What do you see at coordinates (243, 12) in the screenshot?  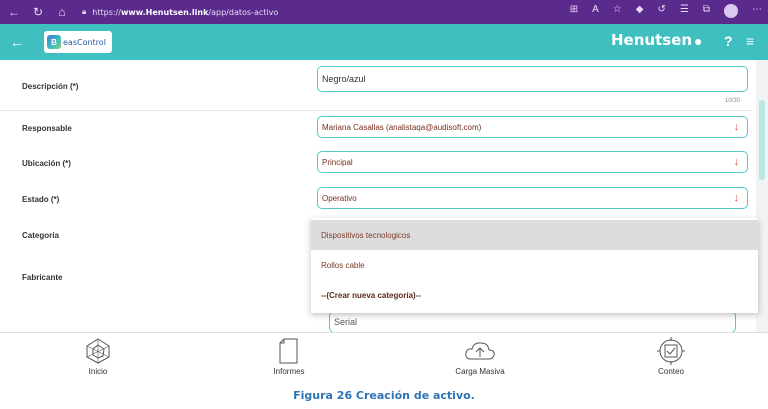 I see `url-path: /app/datos-activo` at bounding box center [243, 12].